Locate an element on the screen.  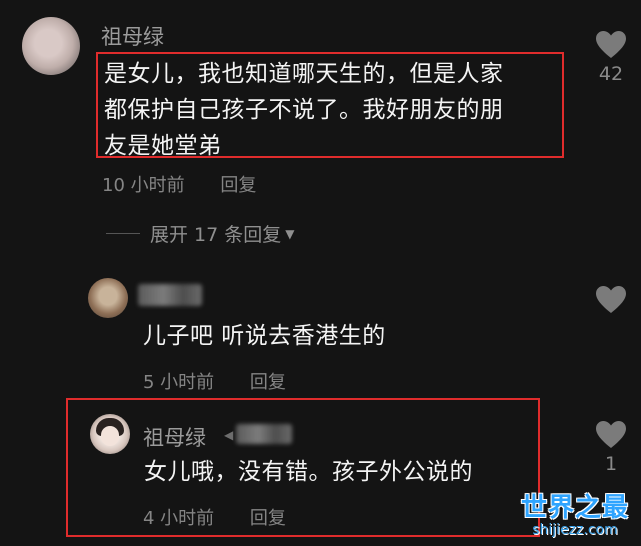
comment-meta: 10 小时前 回复 is located at coordinates (194, 184).